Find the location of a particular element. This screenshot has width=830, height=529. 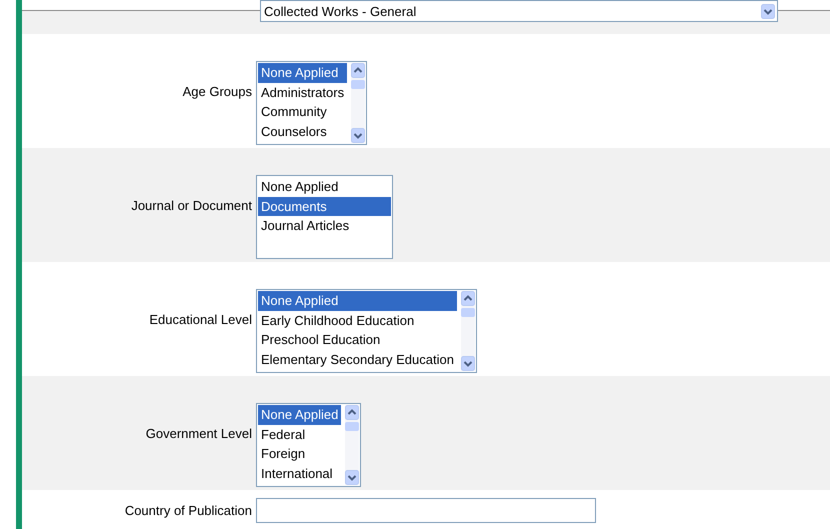

field-label: Educational Level is located at coordinates (200, 319).